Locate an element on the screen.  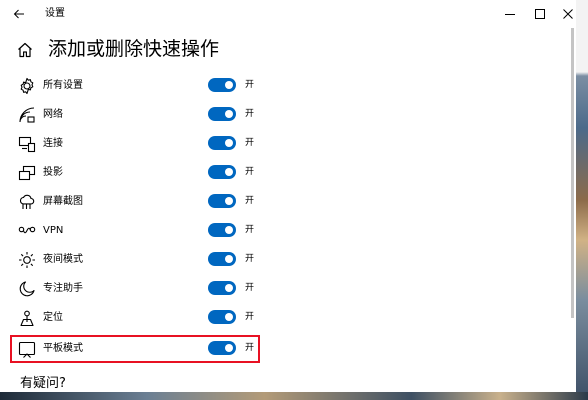
row-label: 屏幕截图 is located at coordinates (63, 201).